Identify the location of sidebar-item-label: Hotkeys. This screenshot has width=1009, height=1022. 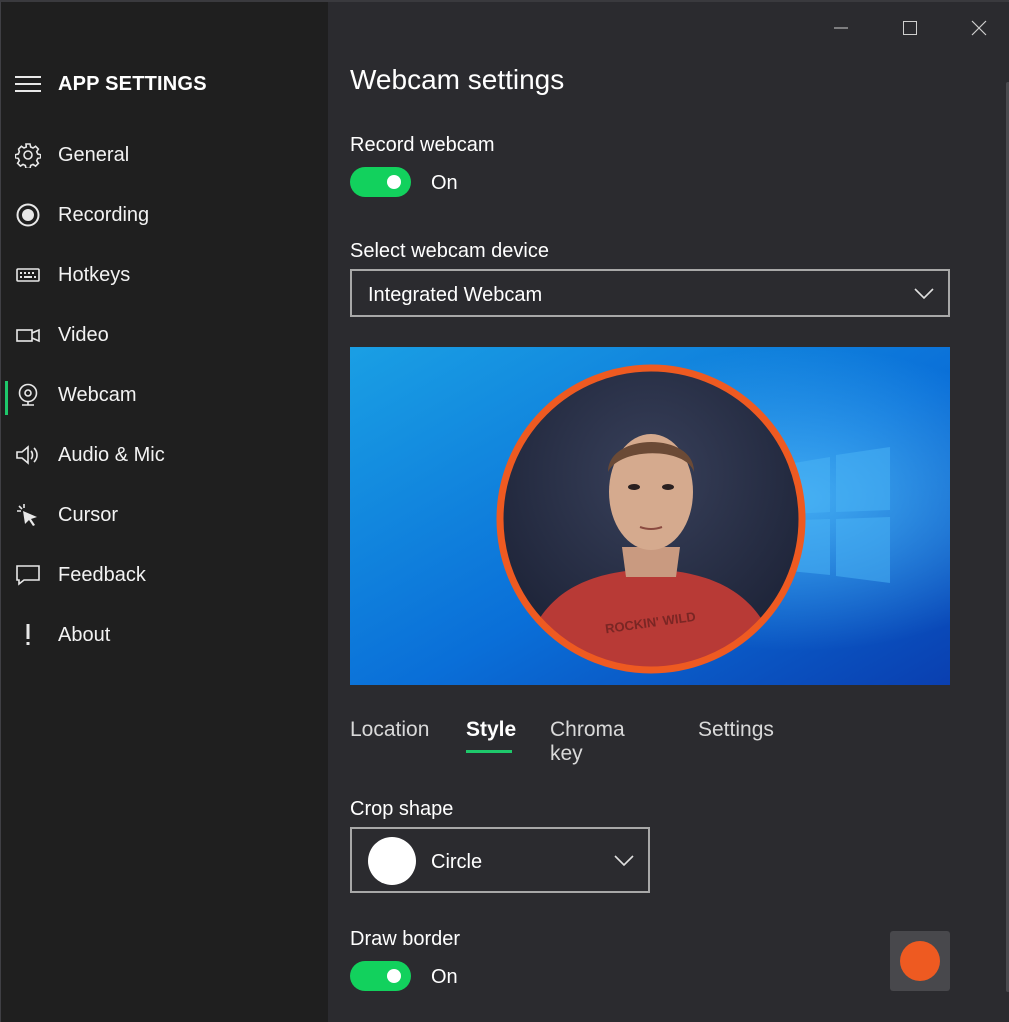
(94, 274).